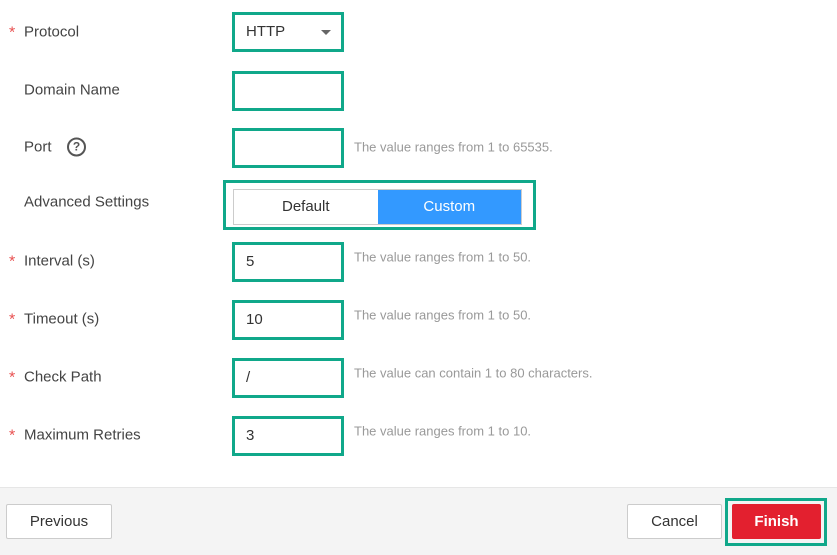 The width and height of the screenshot is (837, 555). Describe the element at coordinates (72, 90) in the screenshot. I see `domain-label: Domain Name` at that location.